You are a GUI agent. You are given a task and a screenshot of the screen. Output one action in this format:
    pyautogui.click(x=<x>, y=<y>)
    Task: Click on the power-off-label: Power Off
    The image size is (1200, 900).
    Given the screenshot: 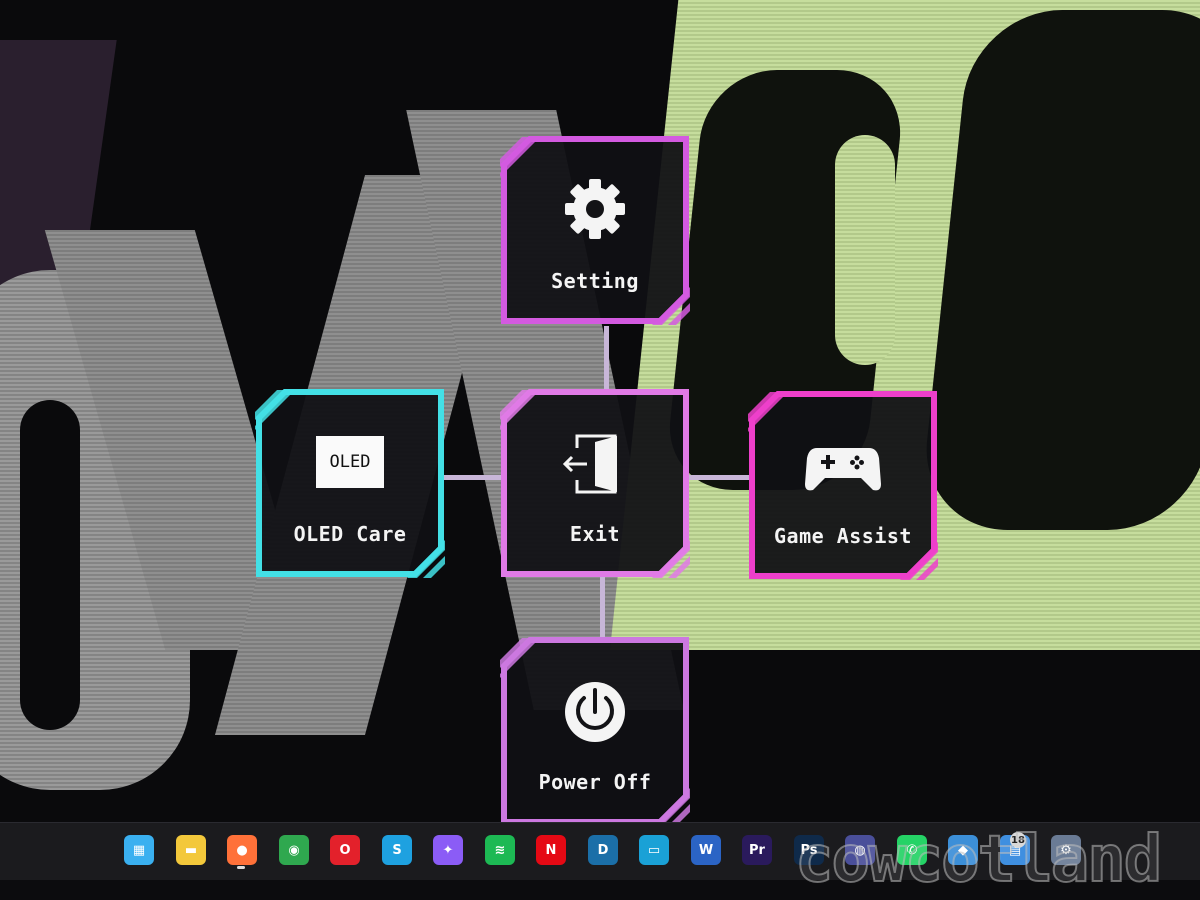 What is the action you would take?
    pyautogui.click(x=595, y=782)
    